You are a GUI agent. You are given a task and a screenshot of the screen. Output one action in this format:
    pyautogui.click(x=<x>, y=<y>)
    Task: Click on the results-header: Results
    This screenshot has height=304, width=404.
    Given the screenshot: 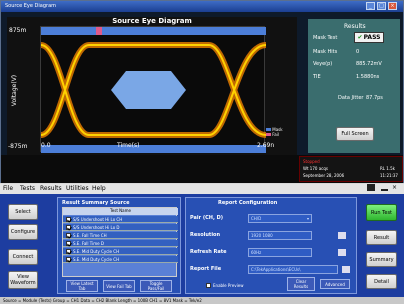 What is the action you would take?
    pyautogui.click(x=355, y=26)
    